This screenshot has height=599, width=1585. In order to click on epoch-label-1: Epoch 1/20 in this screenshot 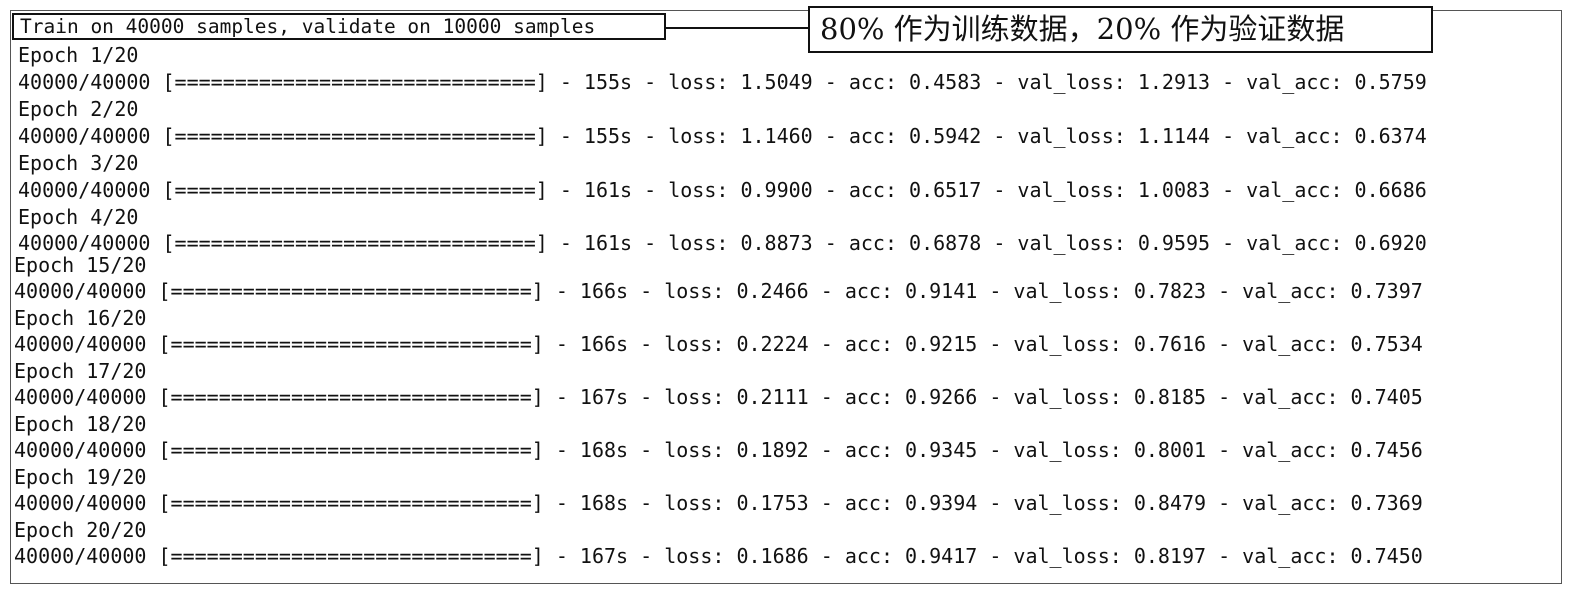, I will do `click(78, 55)`.